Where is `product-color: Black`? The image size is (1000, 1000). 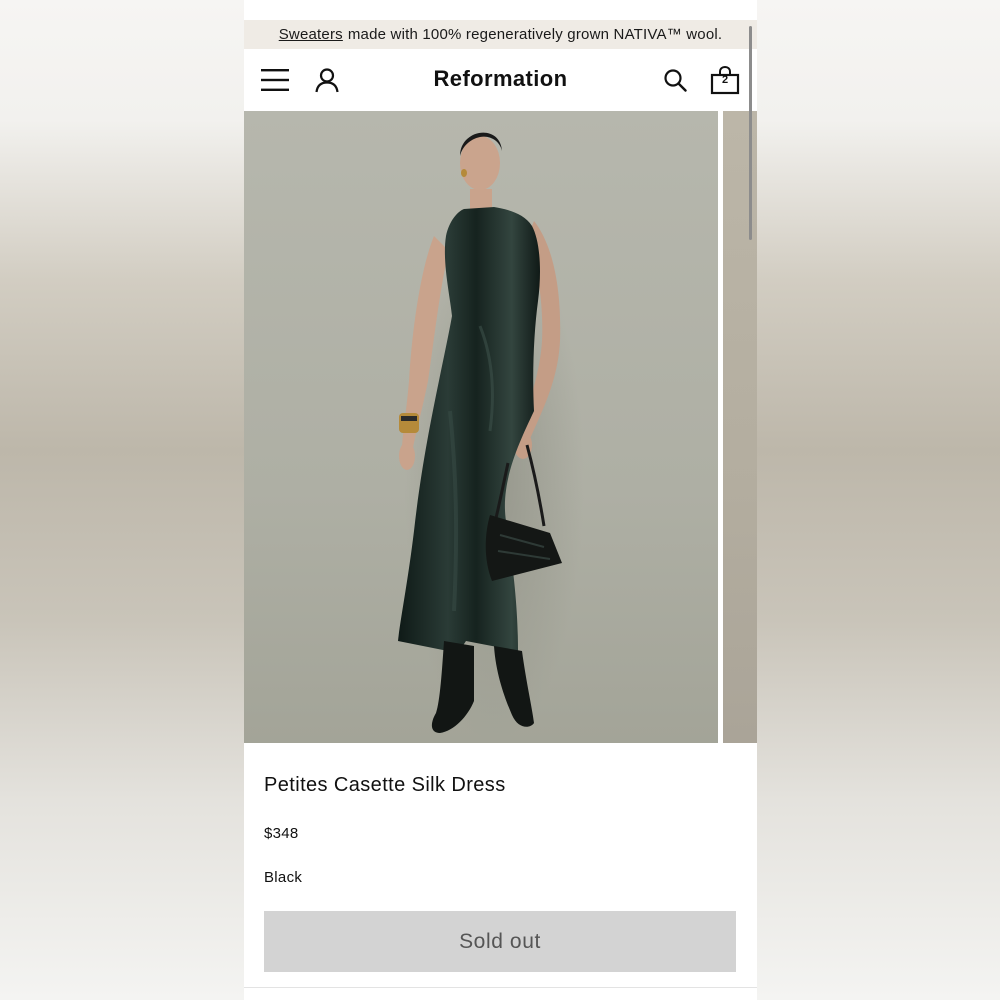 product-color: Black is located at coordinates (283, 877).